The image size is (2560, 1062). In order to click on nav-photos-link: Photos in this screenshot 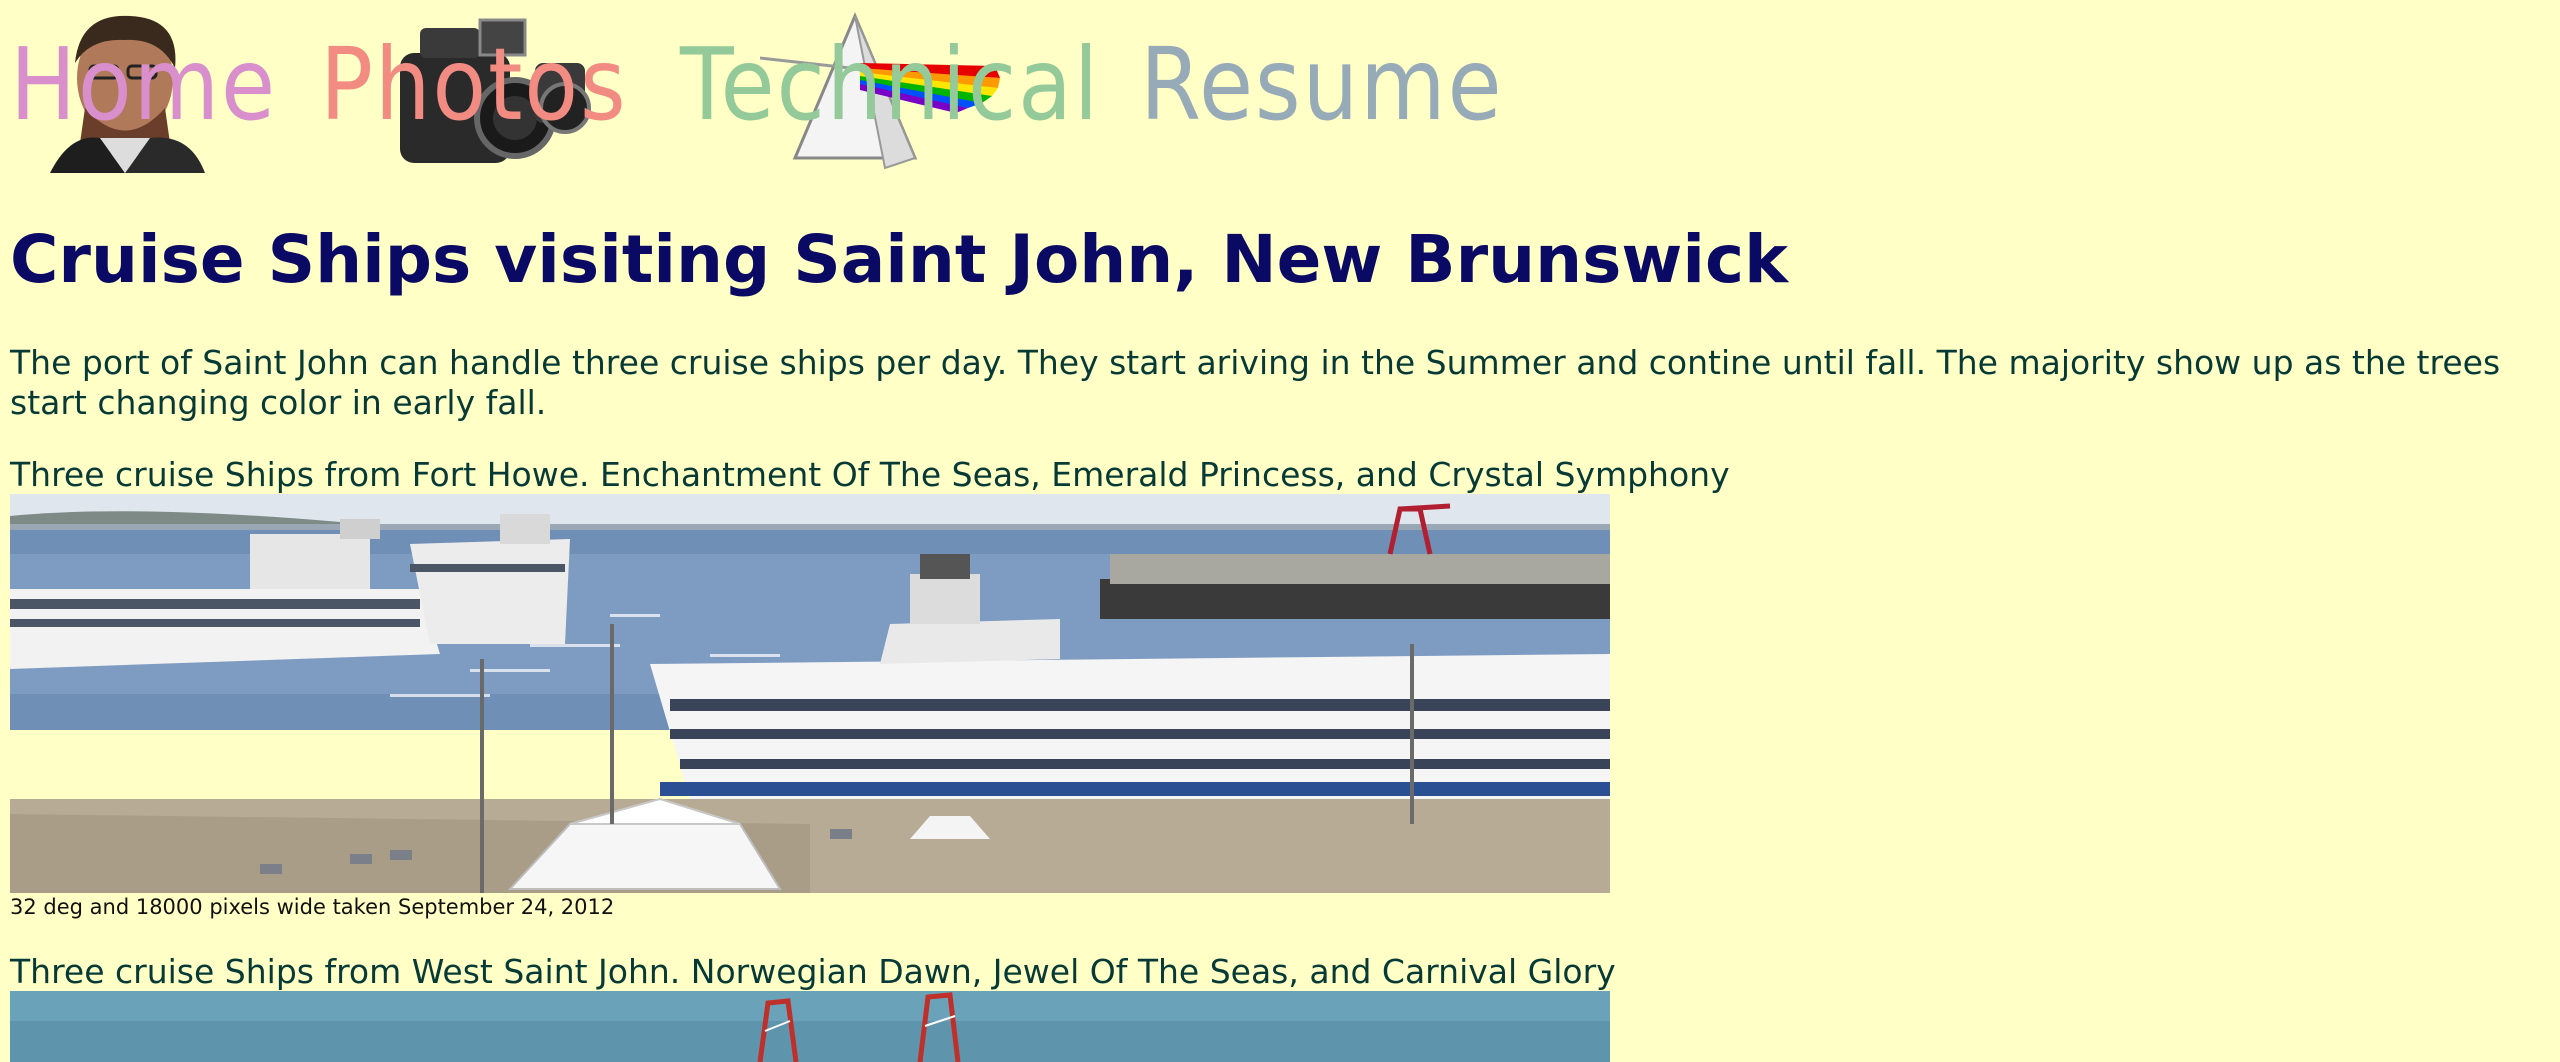, I will do `click(480, 90)`.